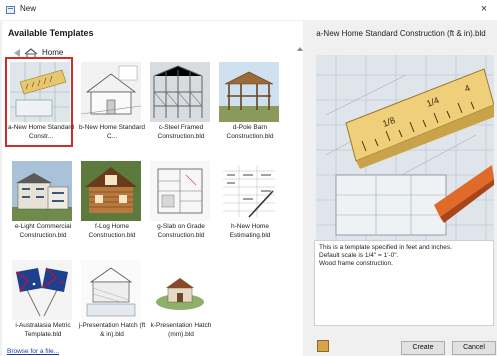  I want to click on commercial-building-thumbnail, so click(42, 191).